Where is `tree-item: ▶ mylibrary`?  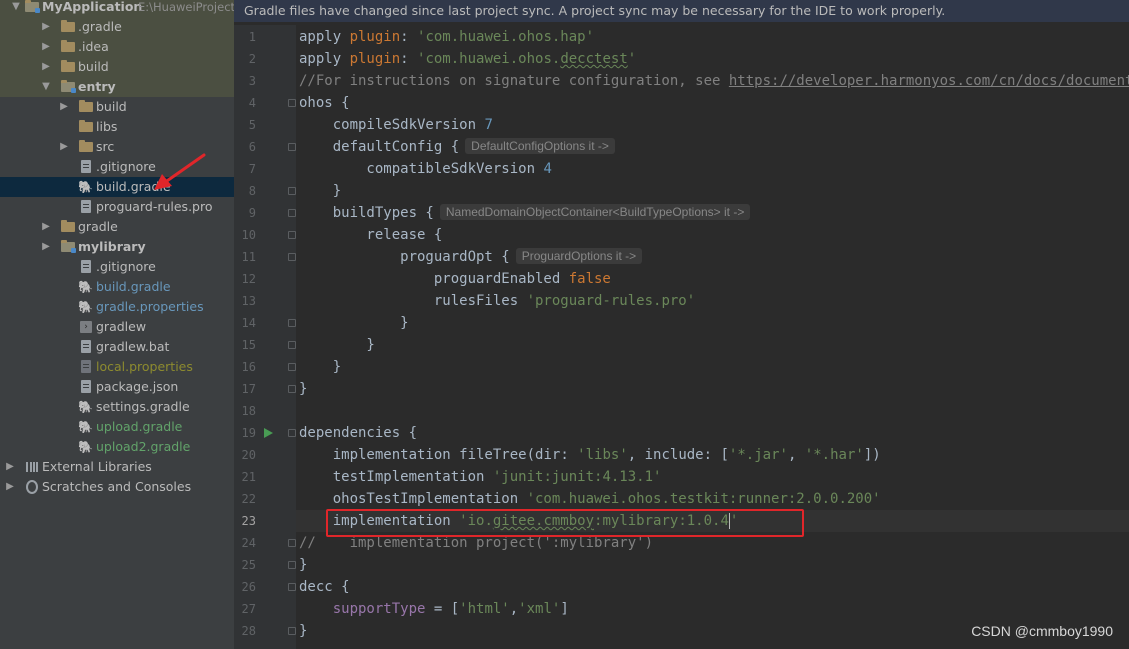
tree-item: ▶ mylibrary is located at coordinates (117, 247).